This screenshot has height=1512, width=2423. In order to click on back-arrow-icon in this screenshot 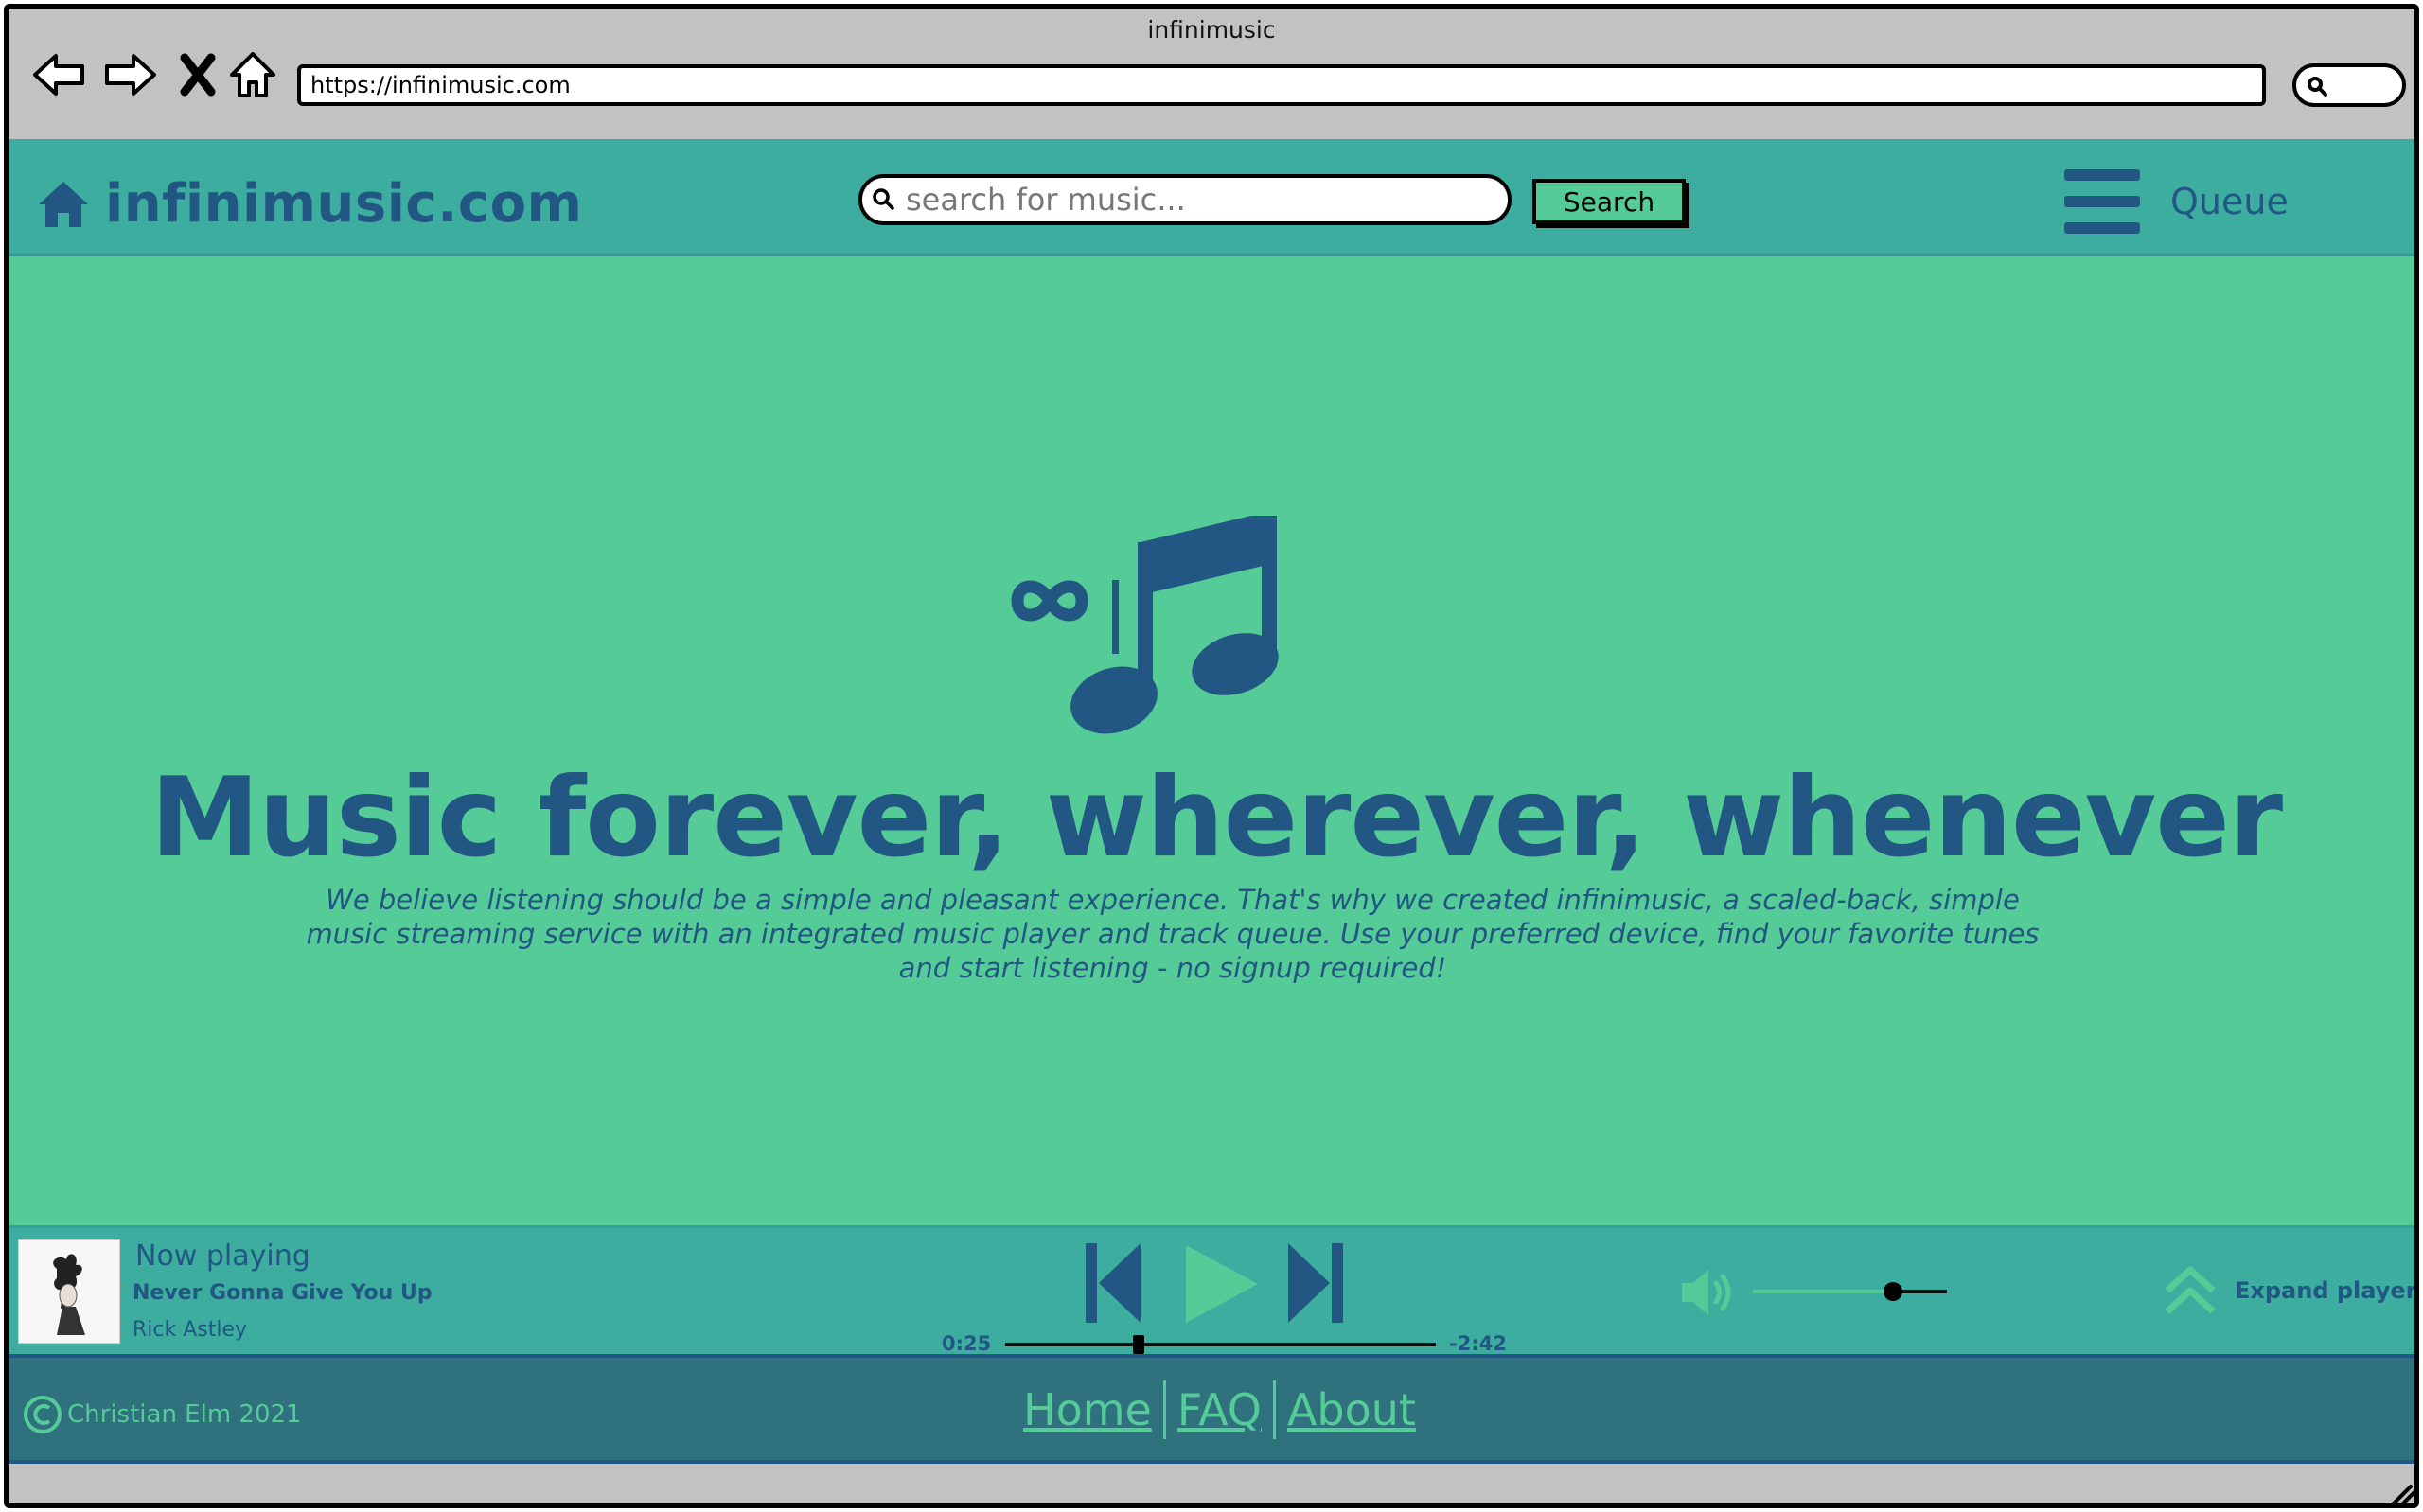, I will do `click(59, 75)`.